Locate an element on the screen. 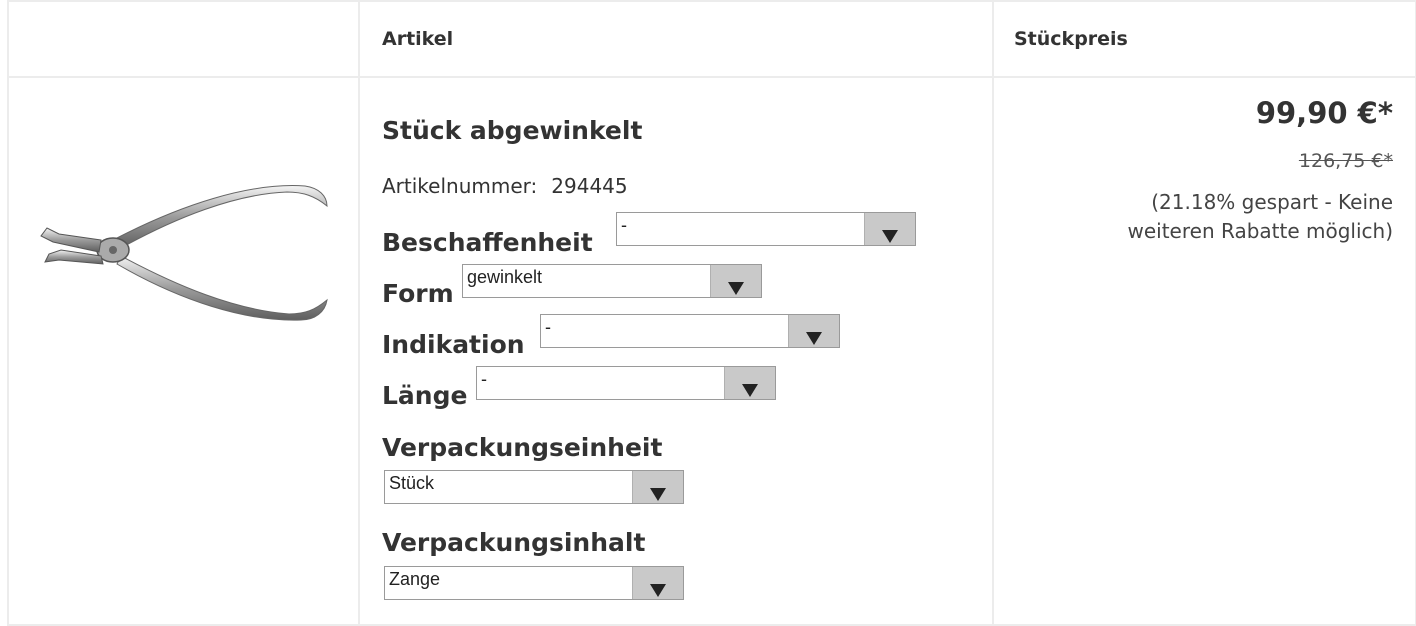 The height and width of the screenshot is (626, 1416). unit-price: 99,90 €* is located at coordinates (1324, 113).